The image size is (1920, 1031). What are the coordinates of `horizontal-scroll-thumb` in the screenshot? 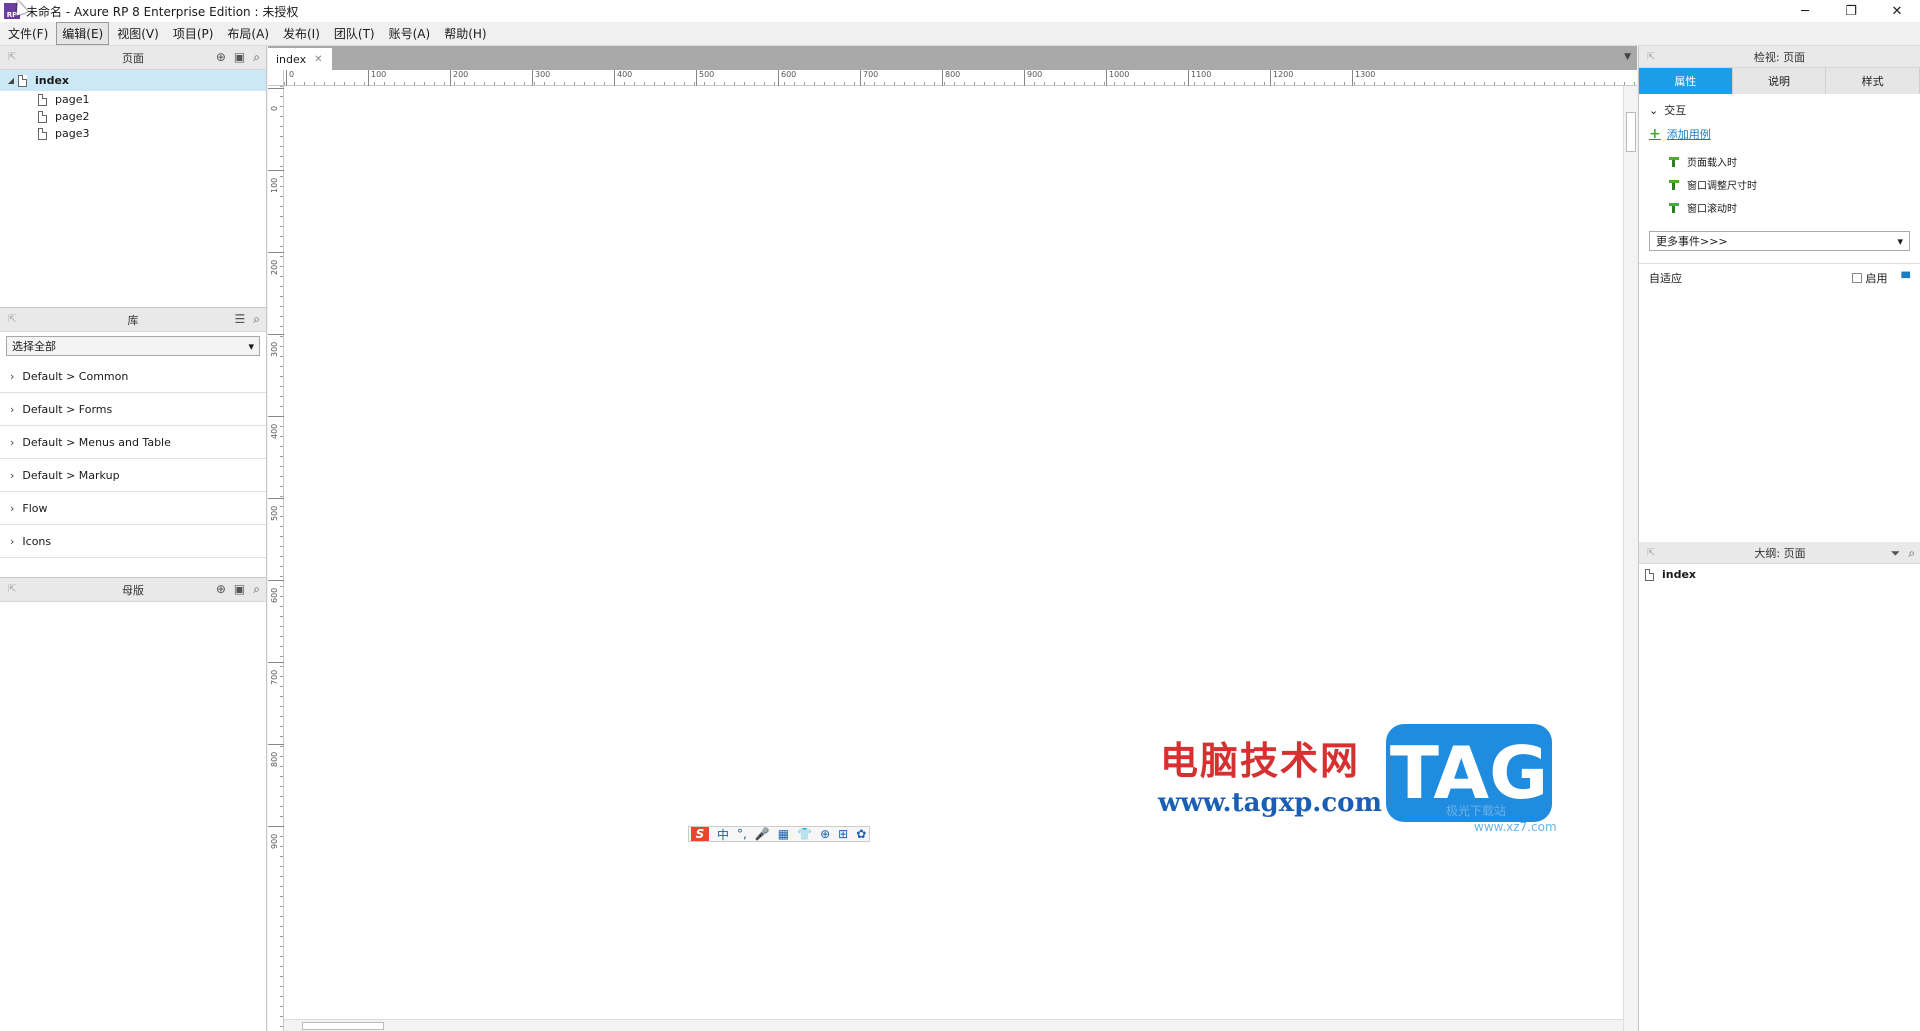 It's located at (343, 1026).